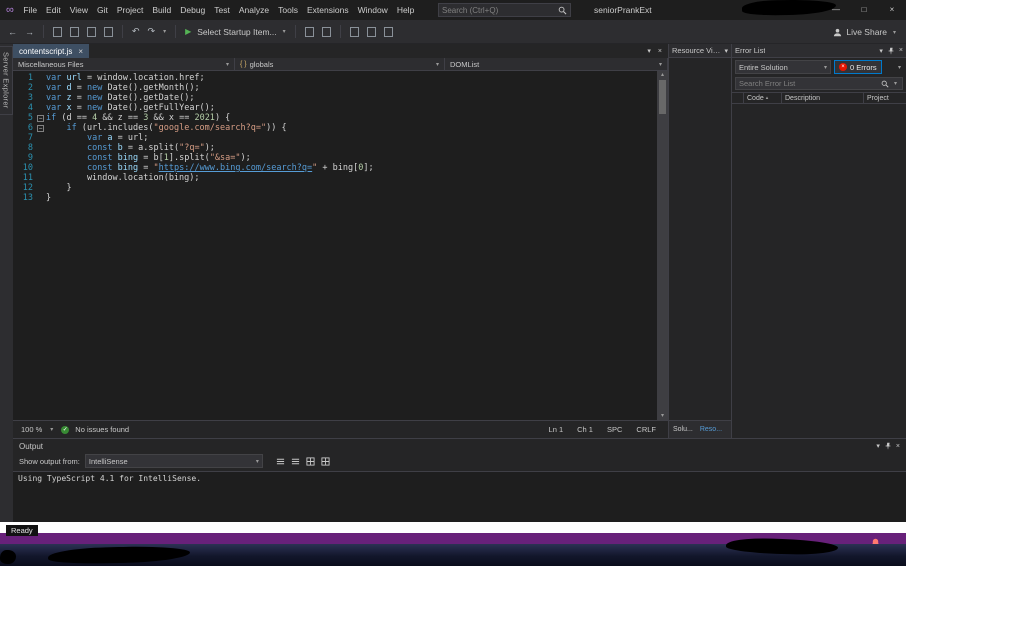 This screenshot has width=1020, height=638. What do you see at coordinates (807, 83) in the screenshot?
I see `error-search-input` at bounding box center [807, 83].